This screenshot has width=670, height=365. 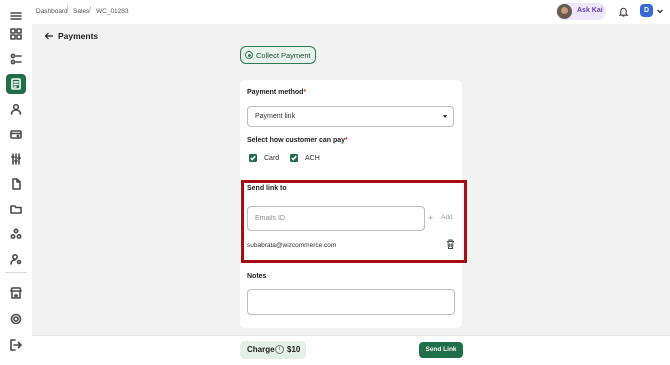 I want to click on sidebar, so click(x=16, y=182).